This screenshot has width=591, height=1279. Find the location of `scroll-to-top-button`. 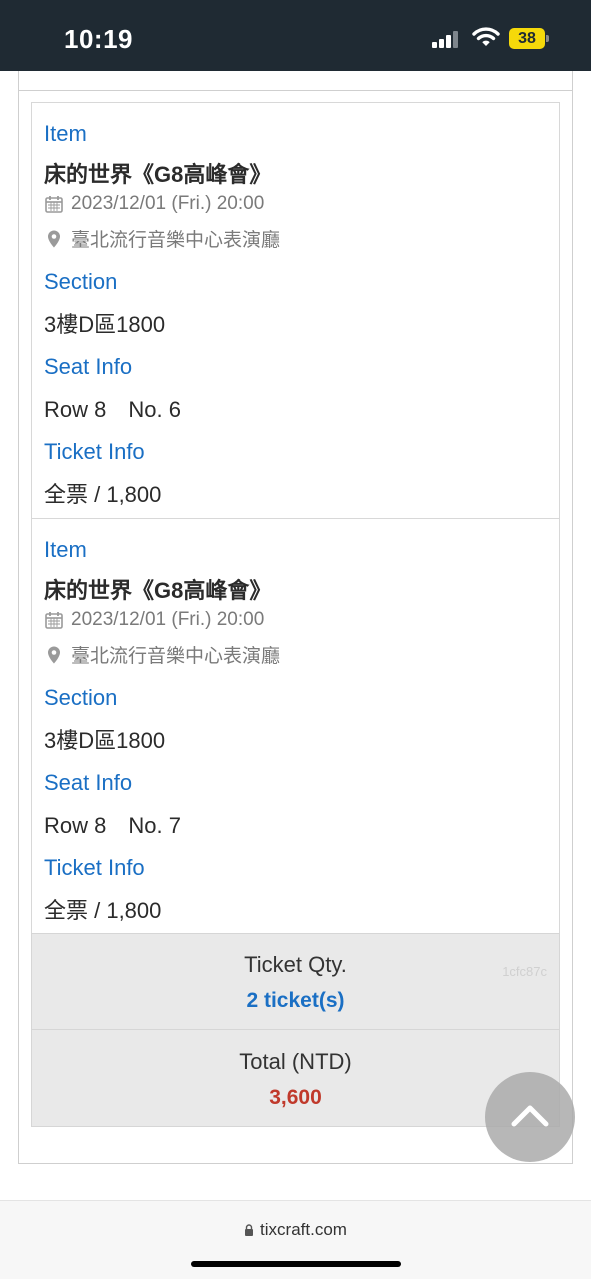

scroll-to-top-button is located at coordinates (530, 1117).